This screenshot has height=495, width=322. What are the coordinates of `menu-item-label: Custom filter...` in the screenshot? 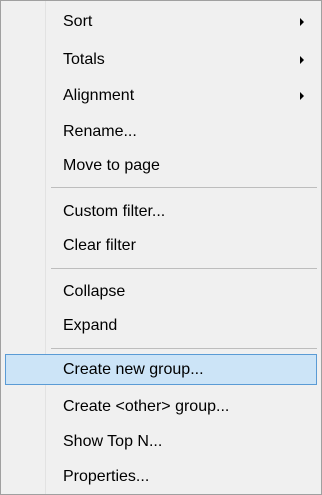 It's located at (114, 211).